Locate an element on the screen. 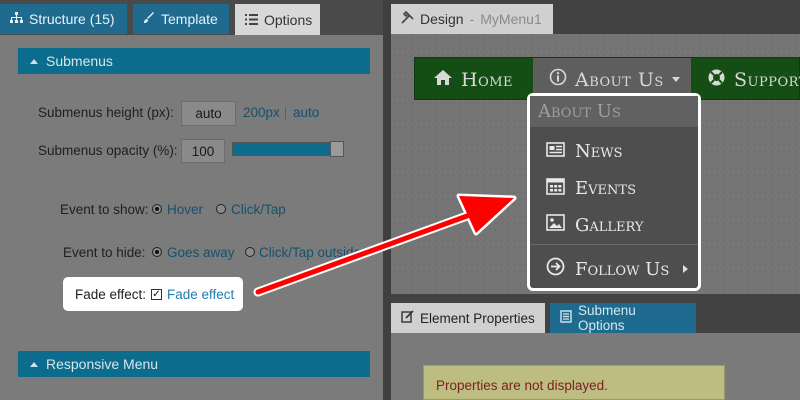 The height and width of the screenshot is (400, 800). submenu-item-follow-us-label: Follow Us is located at coordinates (622, 269).